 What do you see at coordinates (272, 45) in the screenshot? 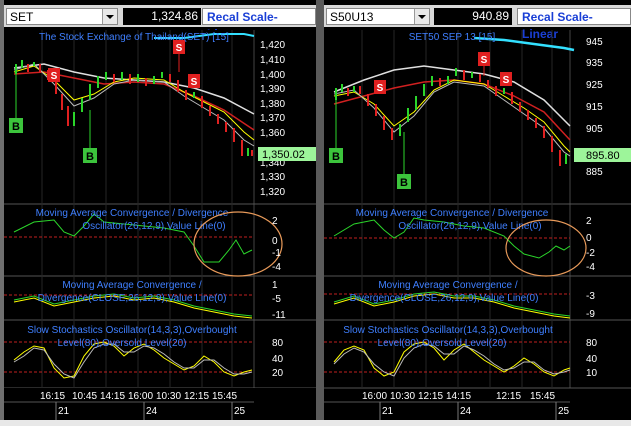
I see `svg-text: 1,420` at bounding box center [272, 45].